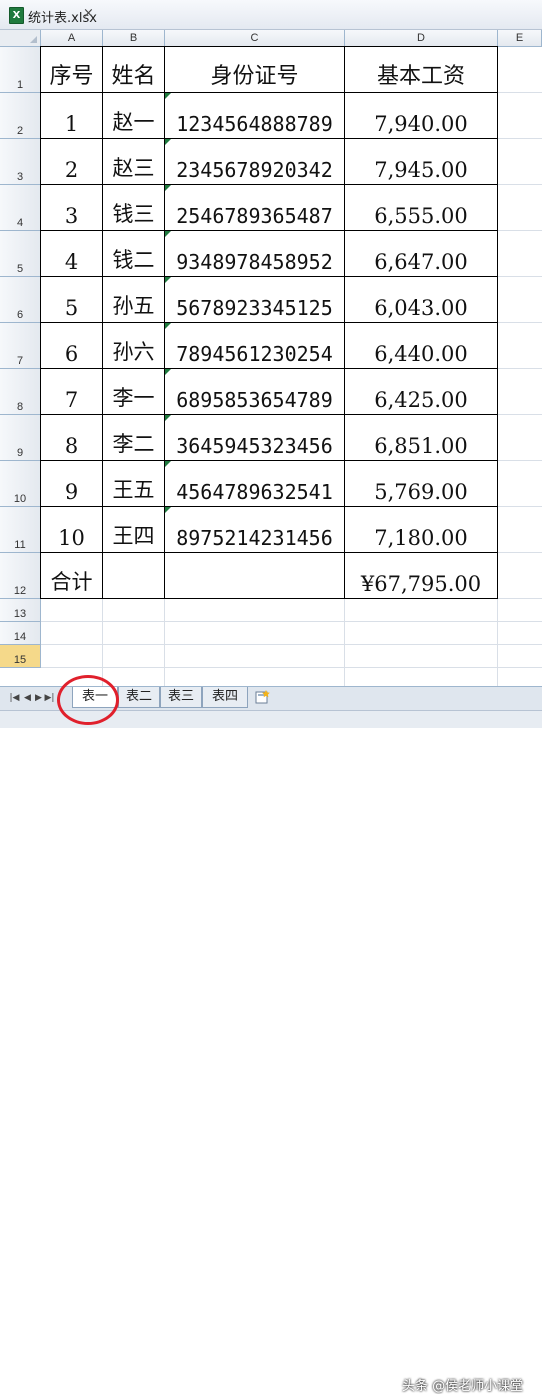 This screenshot has height=1394, width=542. I want to click on row-header-7: 7, so click(20, 346).